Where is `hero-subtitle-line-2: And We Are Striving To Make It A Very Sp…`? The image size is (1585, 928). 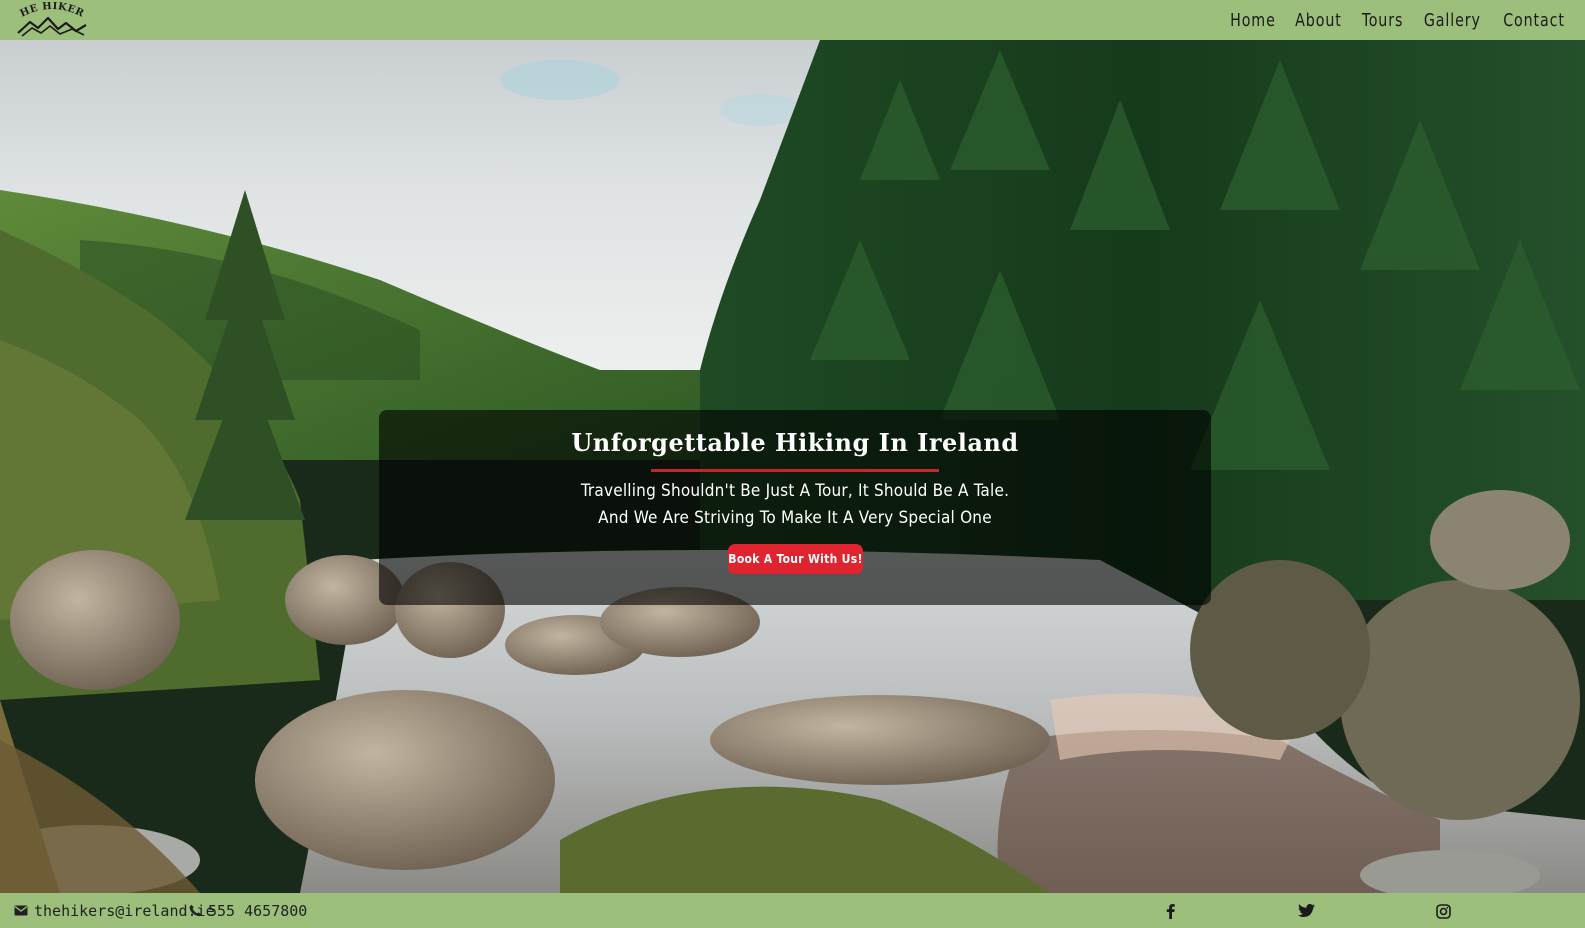 hero-subtitle-line-2: And We Are Striving To Make It A Very Sp… is located at coordinates (795, 518).